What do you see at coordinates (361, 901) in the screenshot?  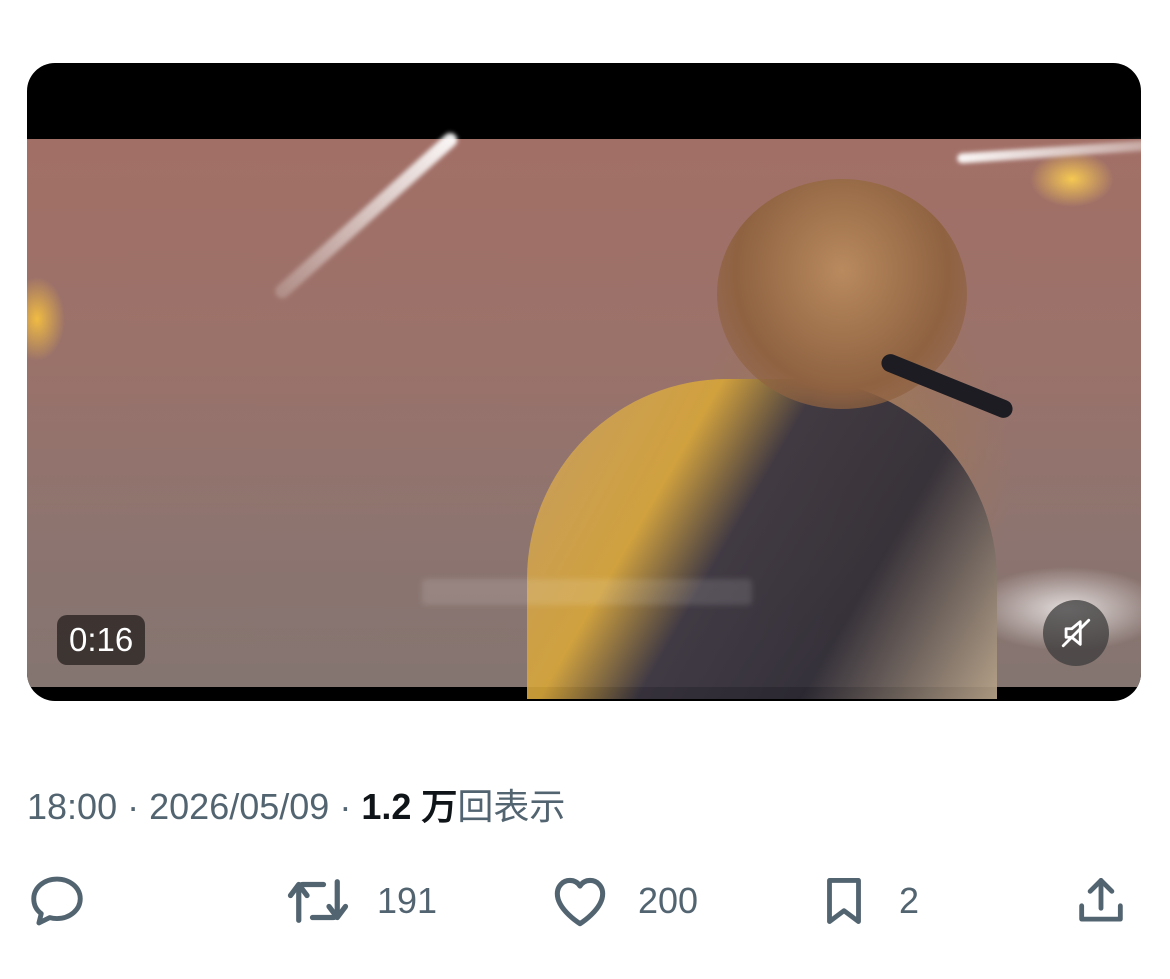 I see `retweet-button: 191` at bounding box center [361, 901].